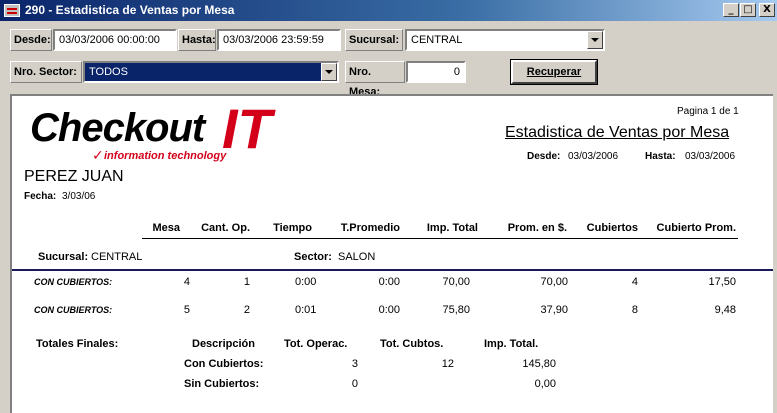  Describe the element at coordinates (374, 40) in the screenshot. I see `sucursal-label: Sucursal:` at that location.